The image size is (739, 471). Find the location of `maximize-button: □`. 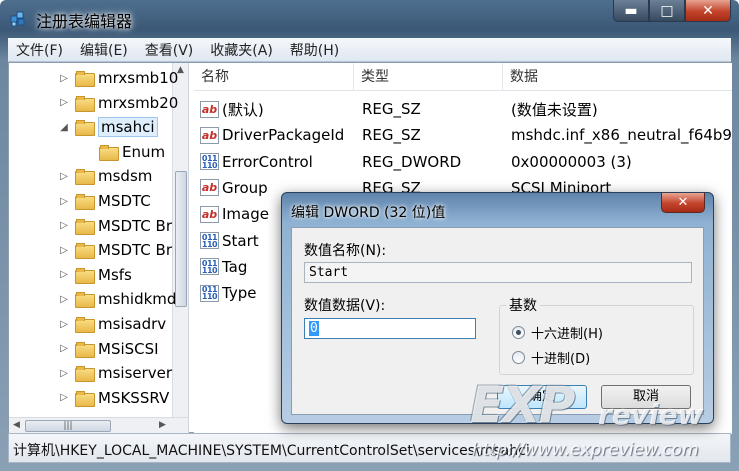

maximize-button: □ is located at coordinates (667, 11).